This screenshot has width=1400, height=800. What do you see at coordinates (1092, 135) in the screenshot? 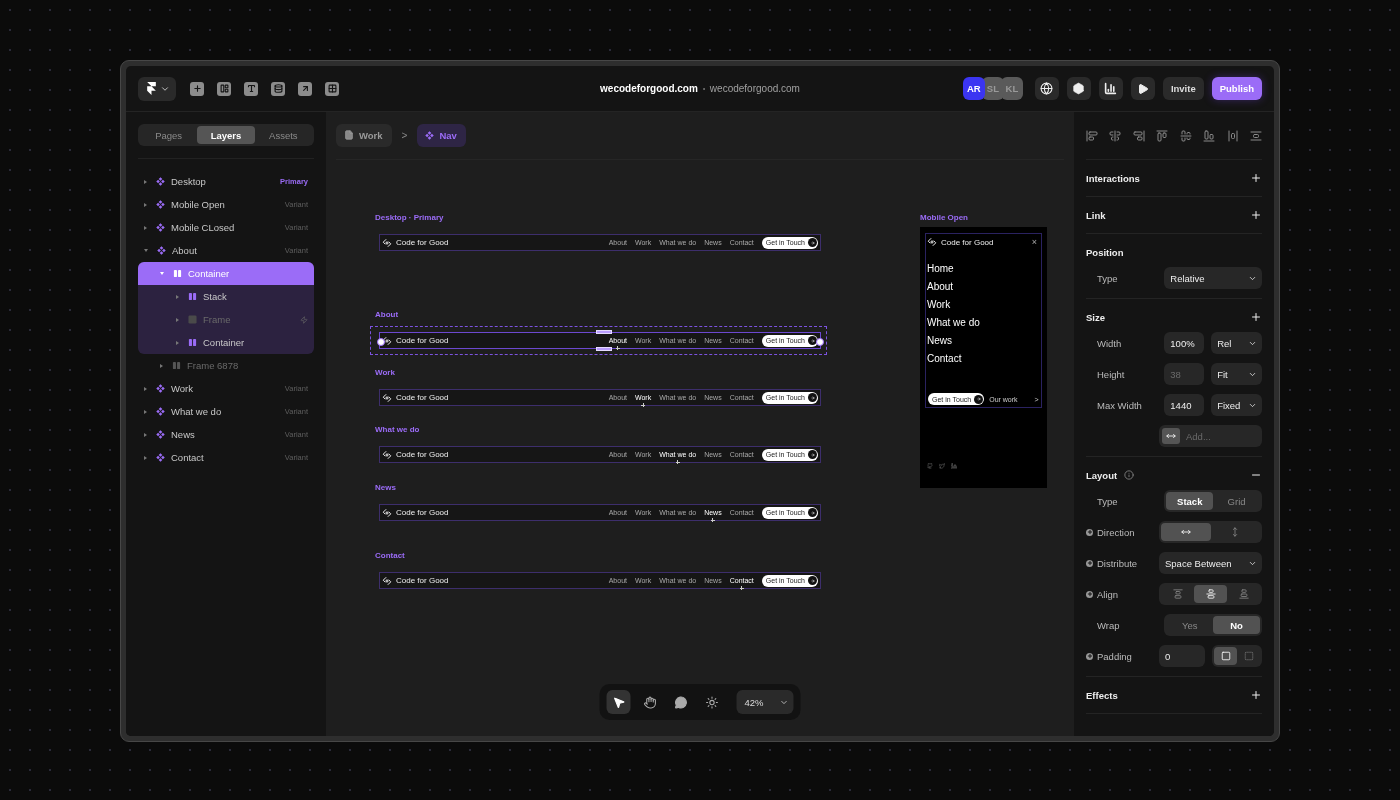
I see `align-left-icon` at bounding box center [1092, 135].